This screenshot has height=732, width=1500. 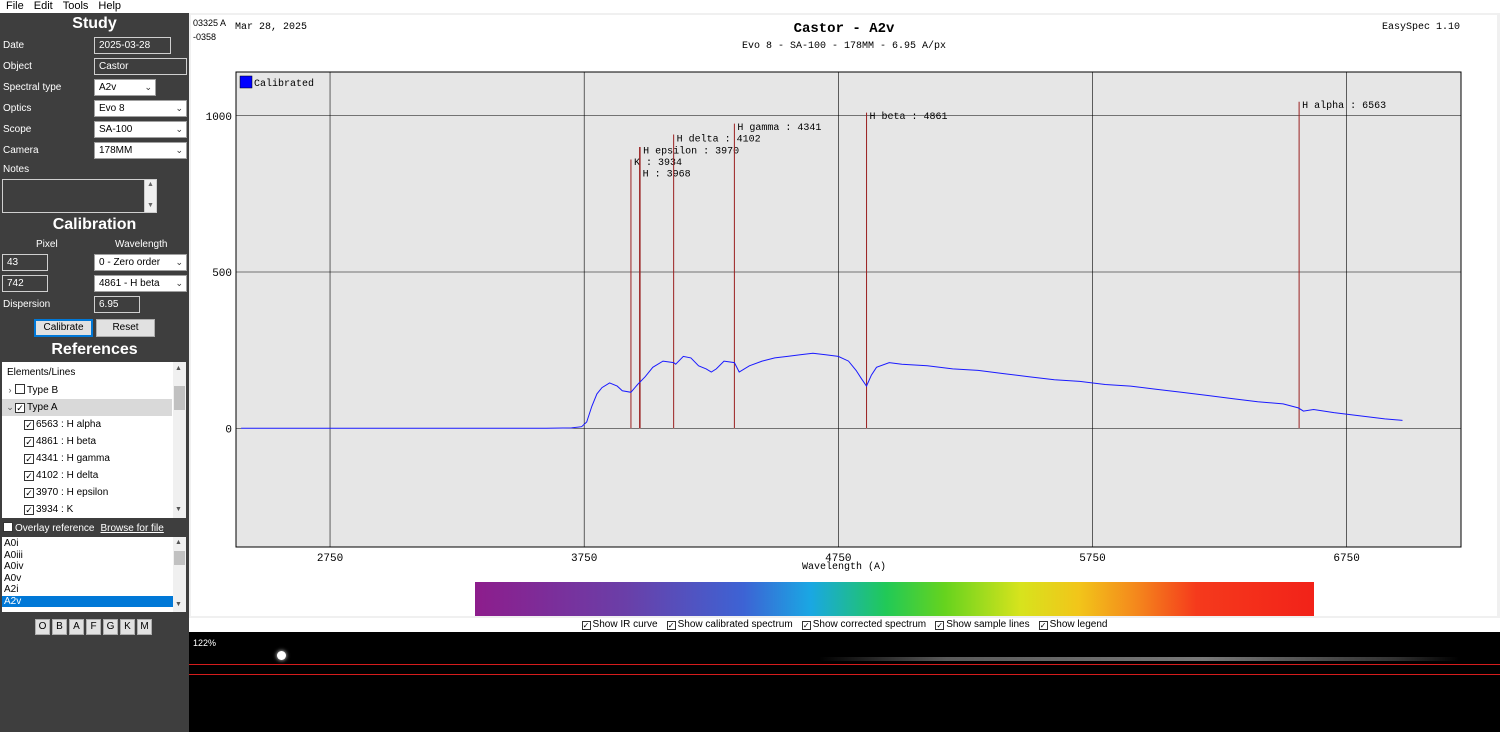 I want to click on notes-textarea: ▲ ▼, so click(x=79, y=196).